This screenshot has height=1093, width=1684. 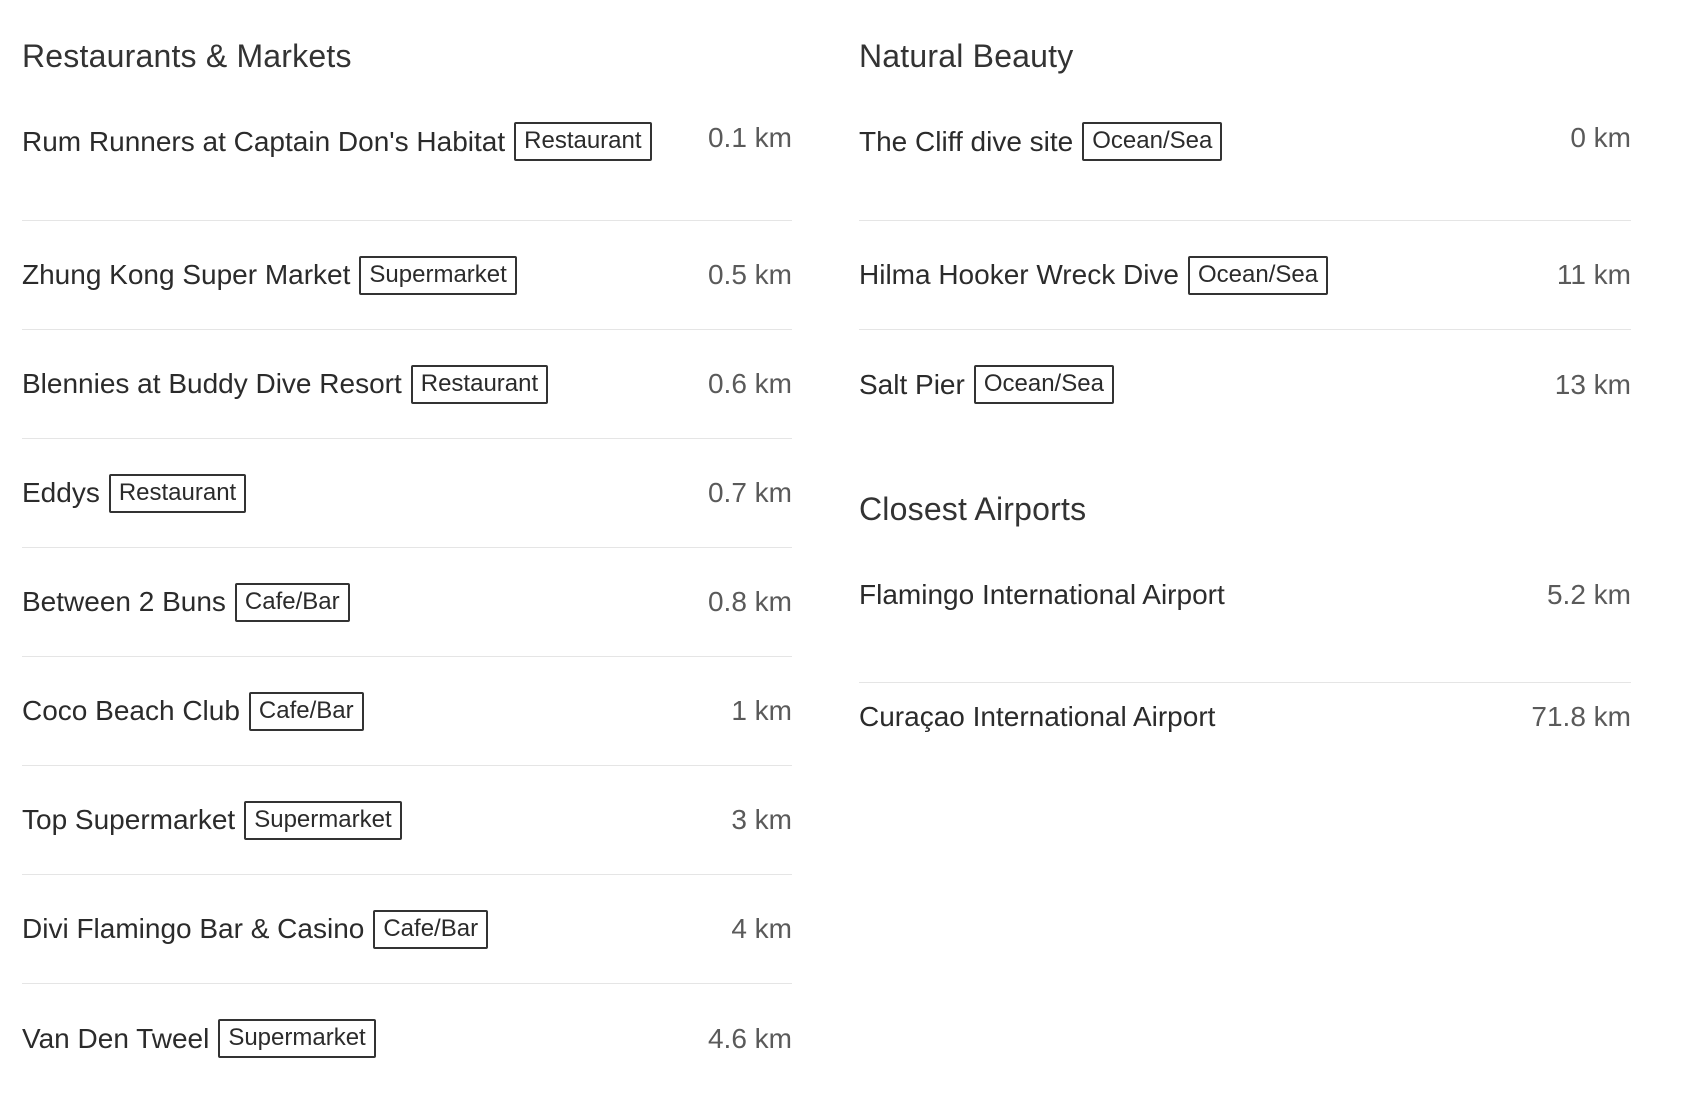 I want to click on distance: 5.2 km, so click(x=1588, y=594).